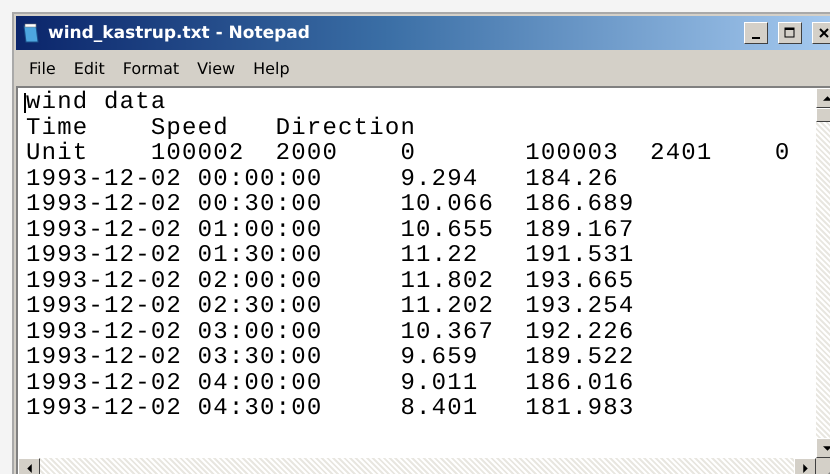 The height and width of the screenshot is (474, 830). Describe the element at coordinates (330, 230) in the screenshot. I see `text-line: 1993-12-02 01:00:00 10.655 189.167` at that location.